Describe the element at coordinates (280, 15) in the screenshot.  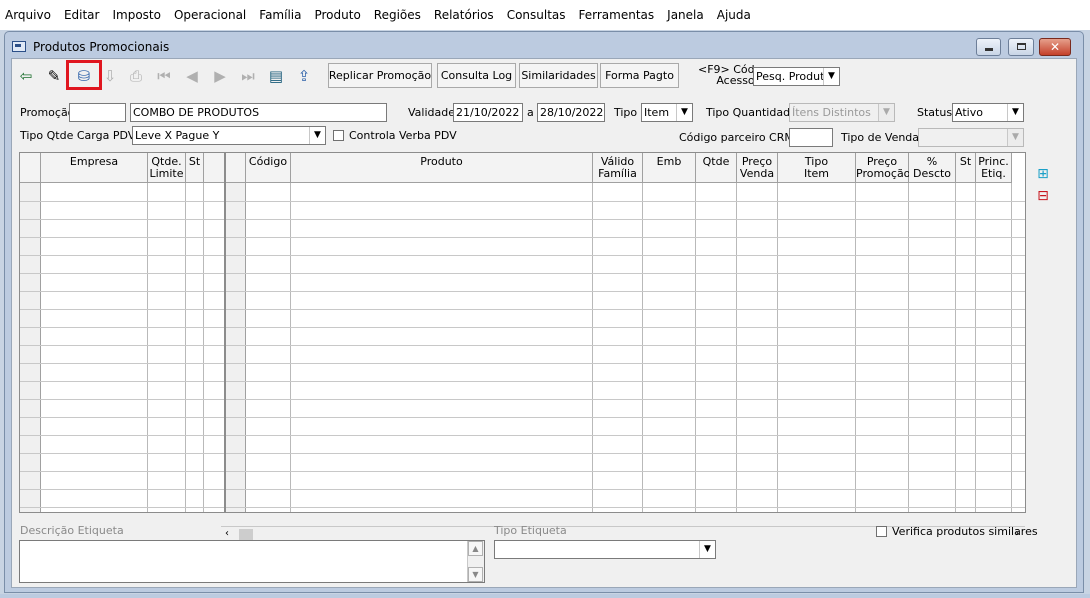
I see `menu-familia: Família` at that location.